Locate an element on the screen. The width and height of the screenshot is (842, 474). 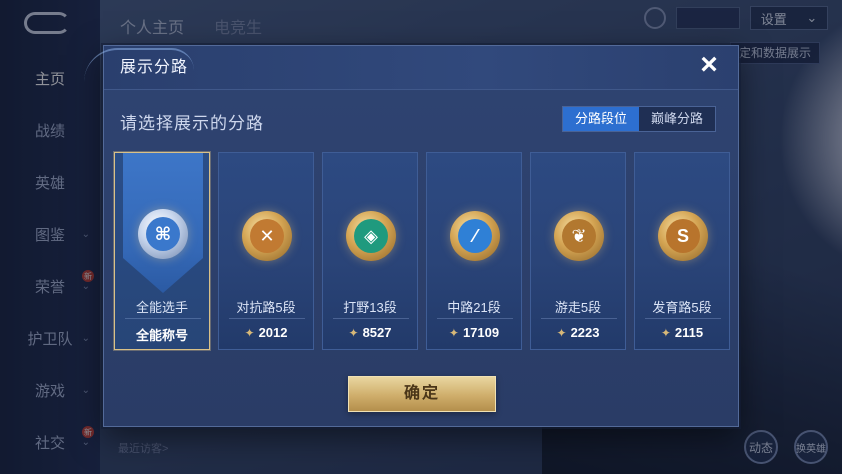
lane-score-value: 8527 is located at coordinates (377, 332).